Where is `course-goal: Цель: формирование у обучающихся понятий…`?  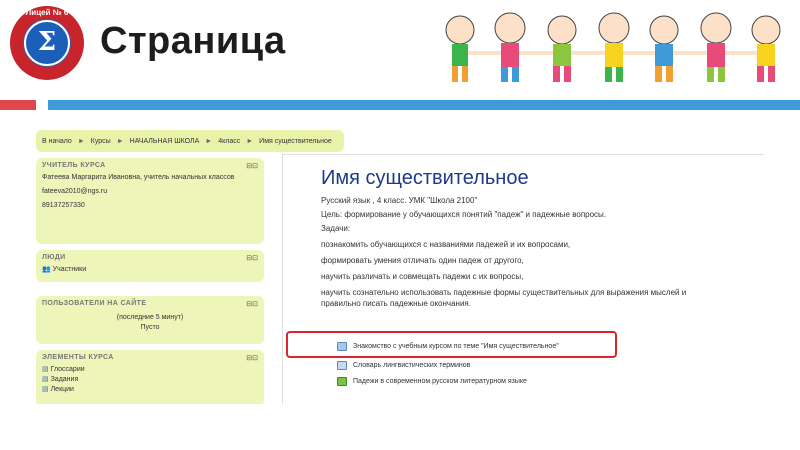
course-goal: Цель: формирование у обучающихся понятий… is located at coordinates (464, 214).